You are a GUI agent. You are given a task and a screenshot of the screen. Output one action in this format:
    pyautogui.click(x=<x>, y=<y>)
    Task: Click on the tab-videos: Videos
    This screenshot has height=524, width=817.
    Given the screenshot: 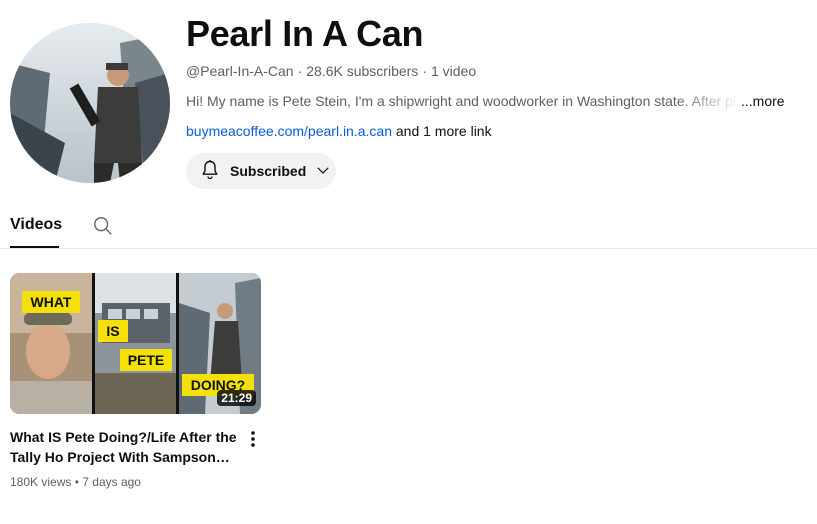 What is the action you would take?
    pyautogui.click(x=36, y=225)
    